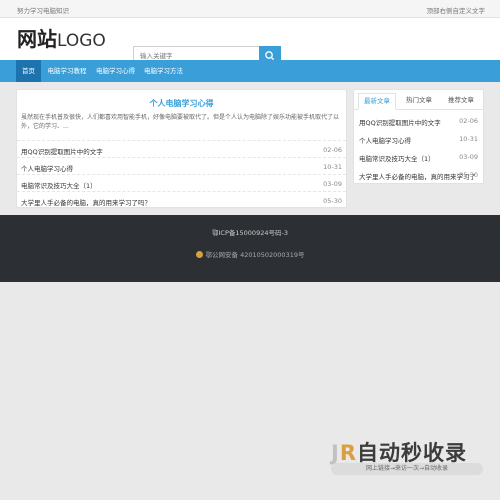  Describe the element at coordinates (181, 103) in the screenshot. I see `article-title: 个人电脑学习心得` at that location.